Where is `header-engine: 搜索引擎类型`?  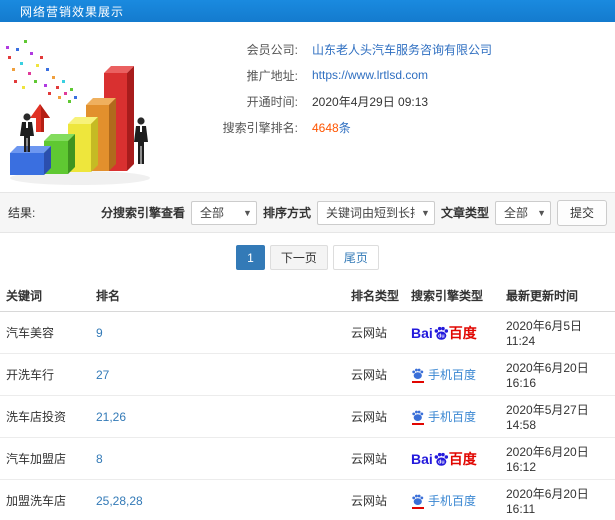
header-engine: 搜索引擎类型 is located at coordinates (452, 296).